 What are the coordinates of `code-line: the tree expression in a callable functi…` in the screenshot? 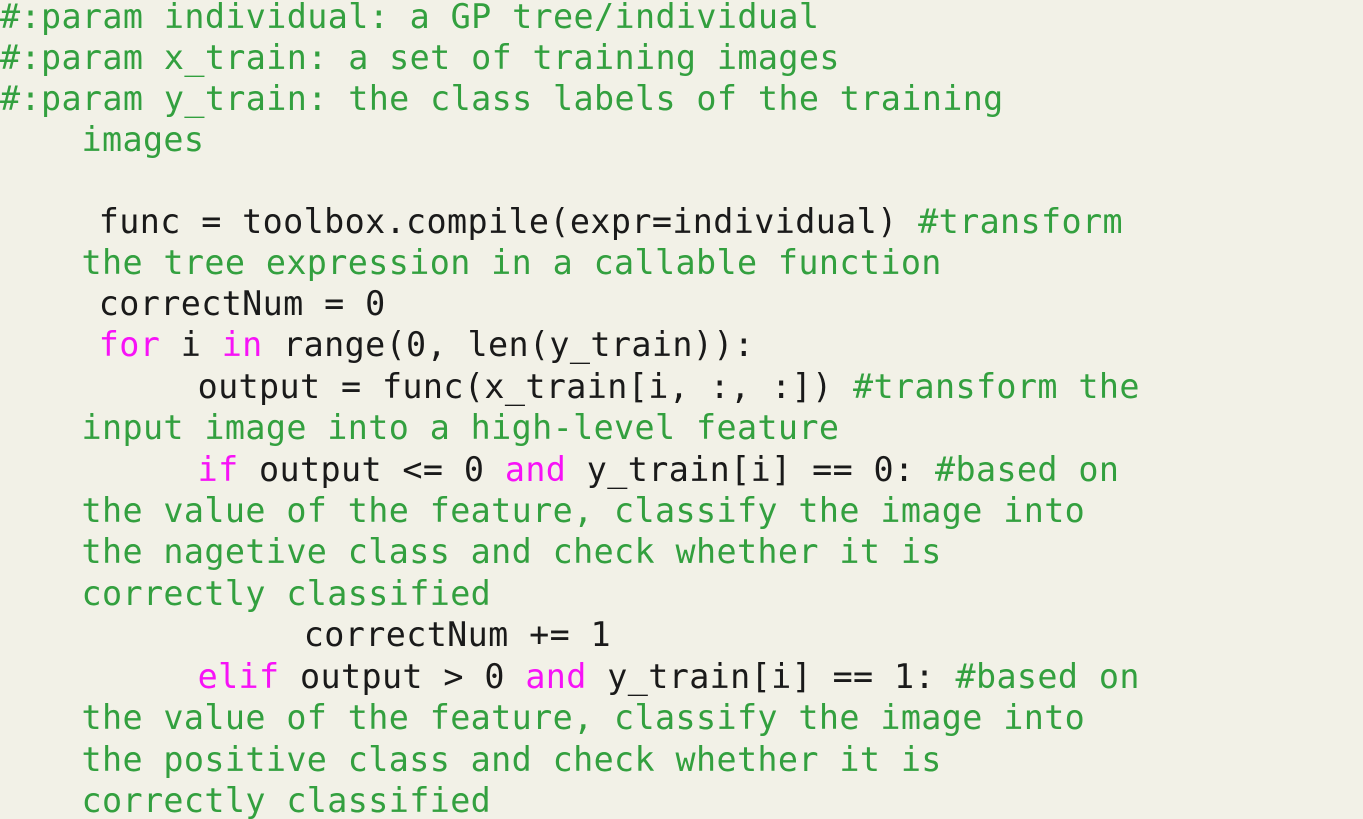 It's located at (471, 262).